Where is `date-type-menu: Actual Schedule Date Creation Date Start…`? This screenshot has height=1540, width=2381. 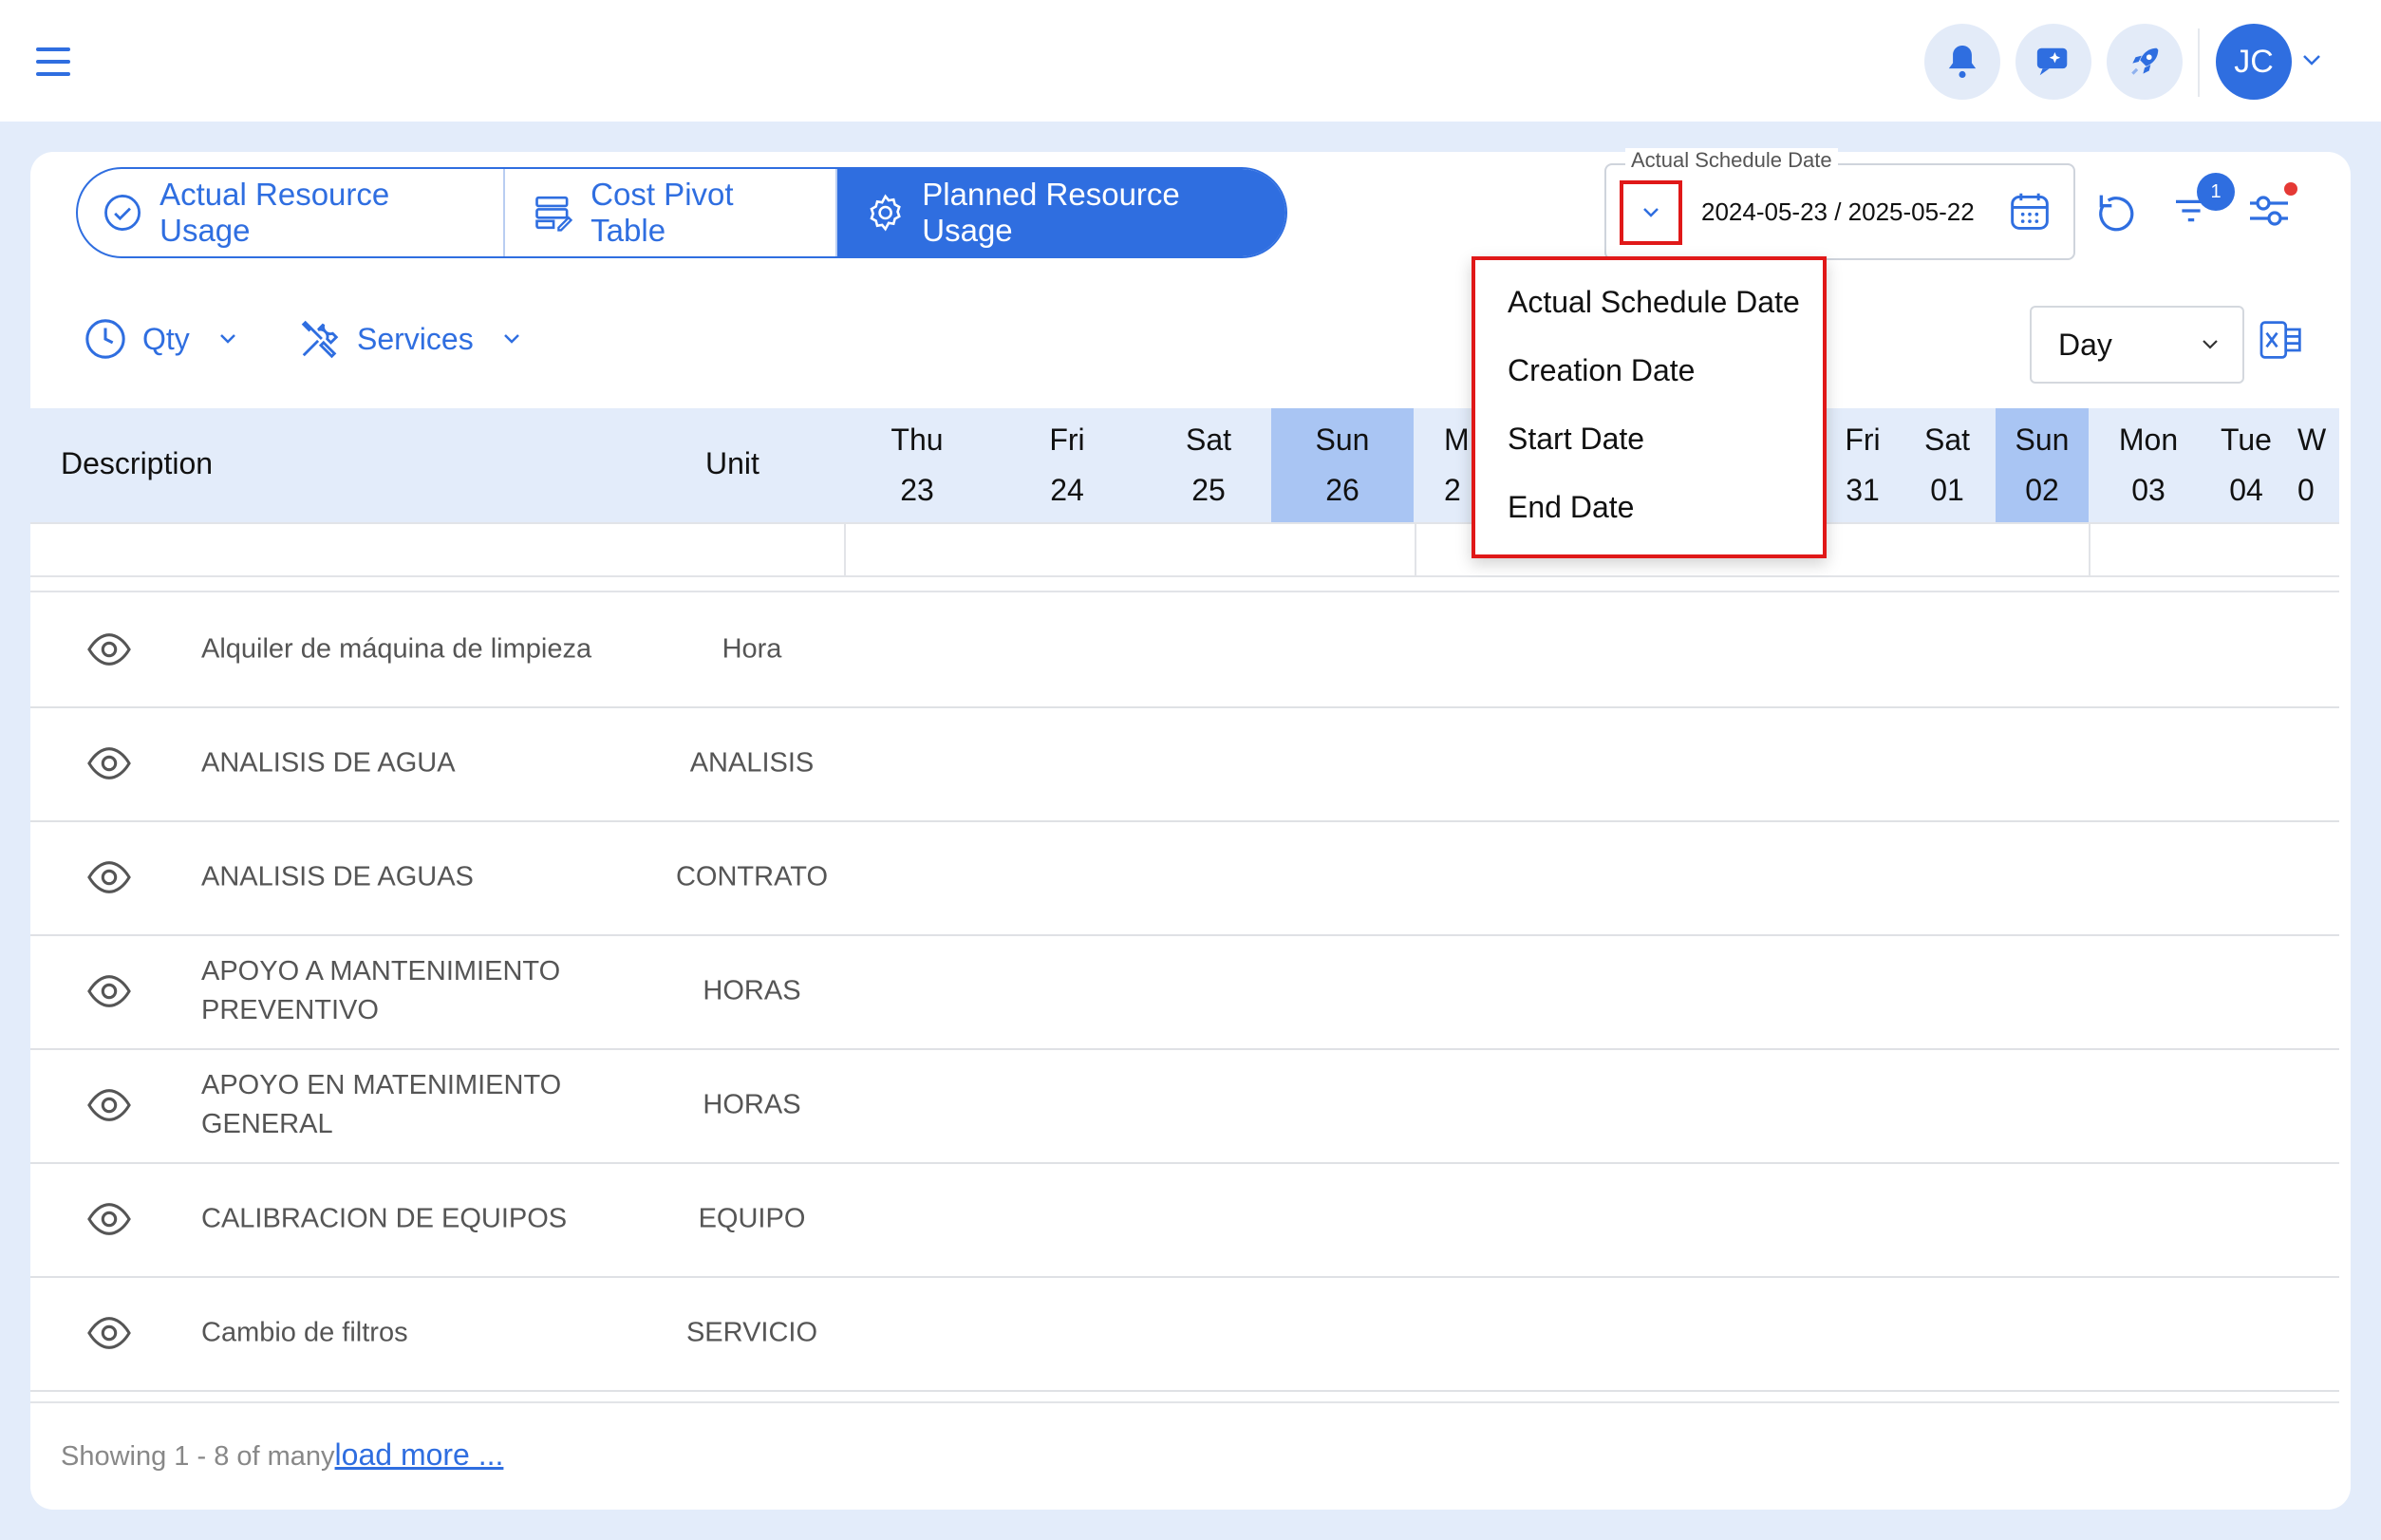
date-type-menu: Actual Schedule Date Creation Date Start… is located at coordinates (1649, 407).